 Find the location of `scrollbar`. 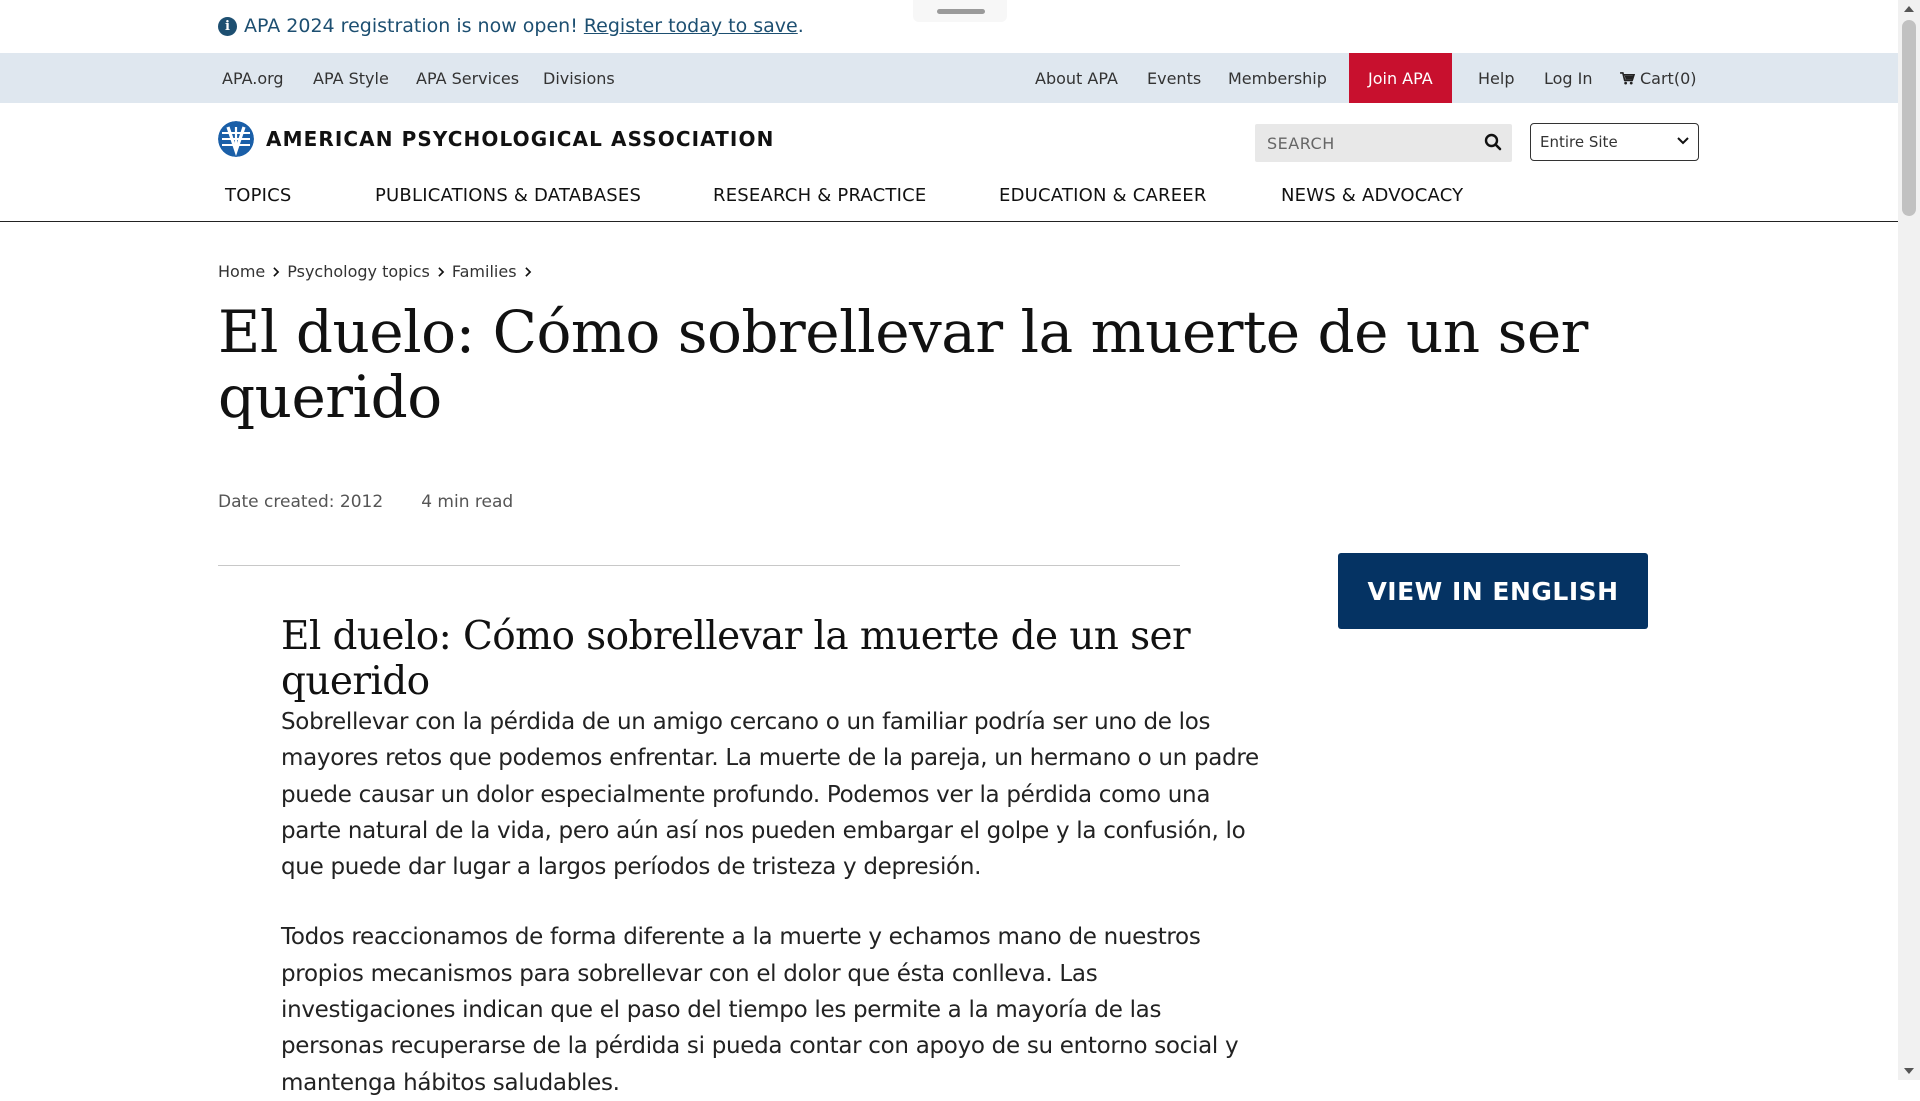

scrollbar is located at coordinates (1909, 540).